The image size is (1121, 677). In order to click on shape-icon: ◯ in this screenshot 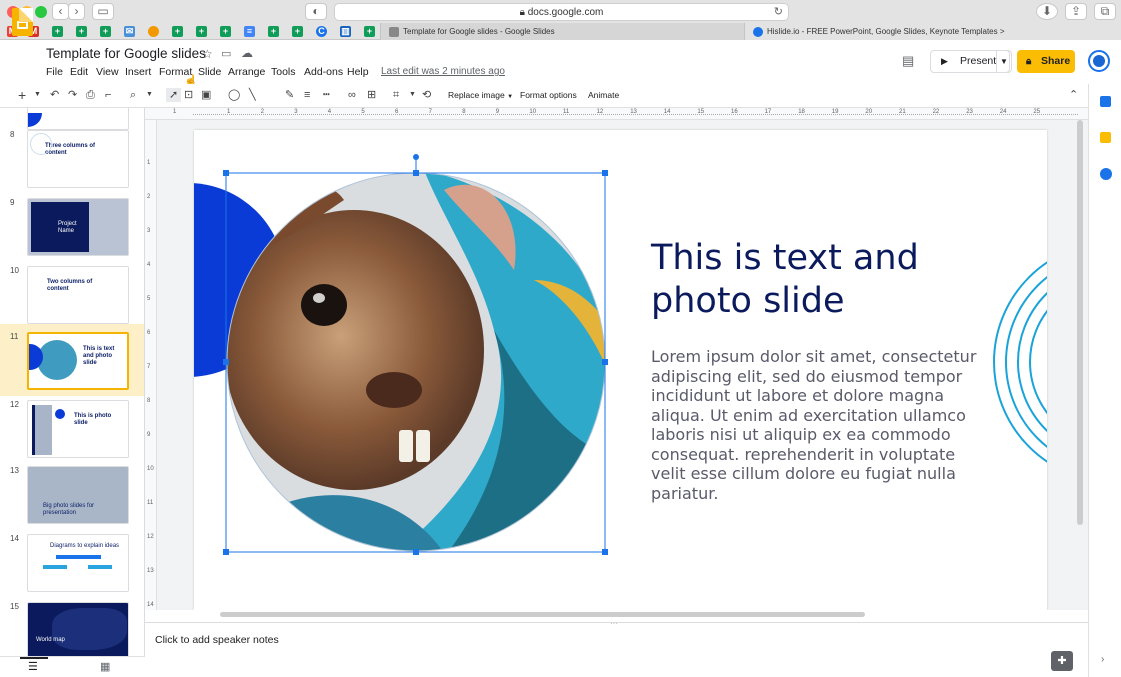, I will do `click(234, 95)`.